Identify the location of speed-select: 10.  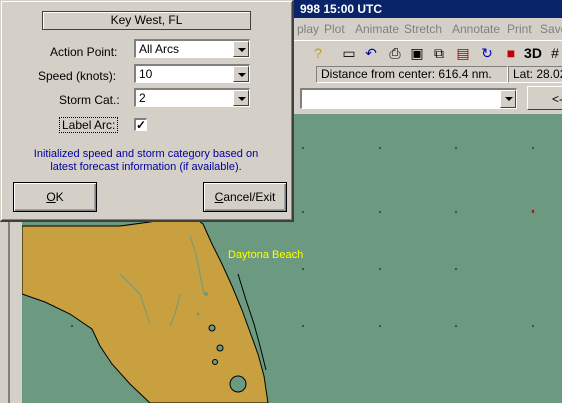
(192, 73).